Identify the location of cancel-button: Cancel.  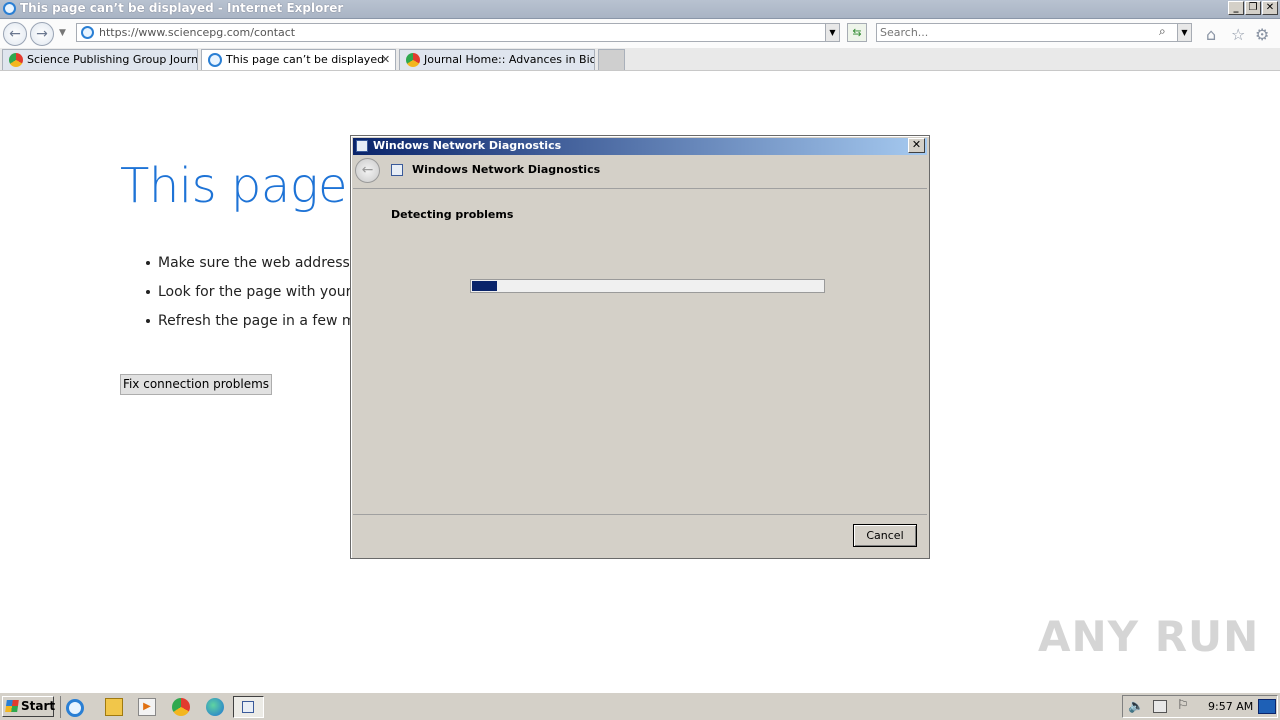
(885, 535).